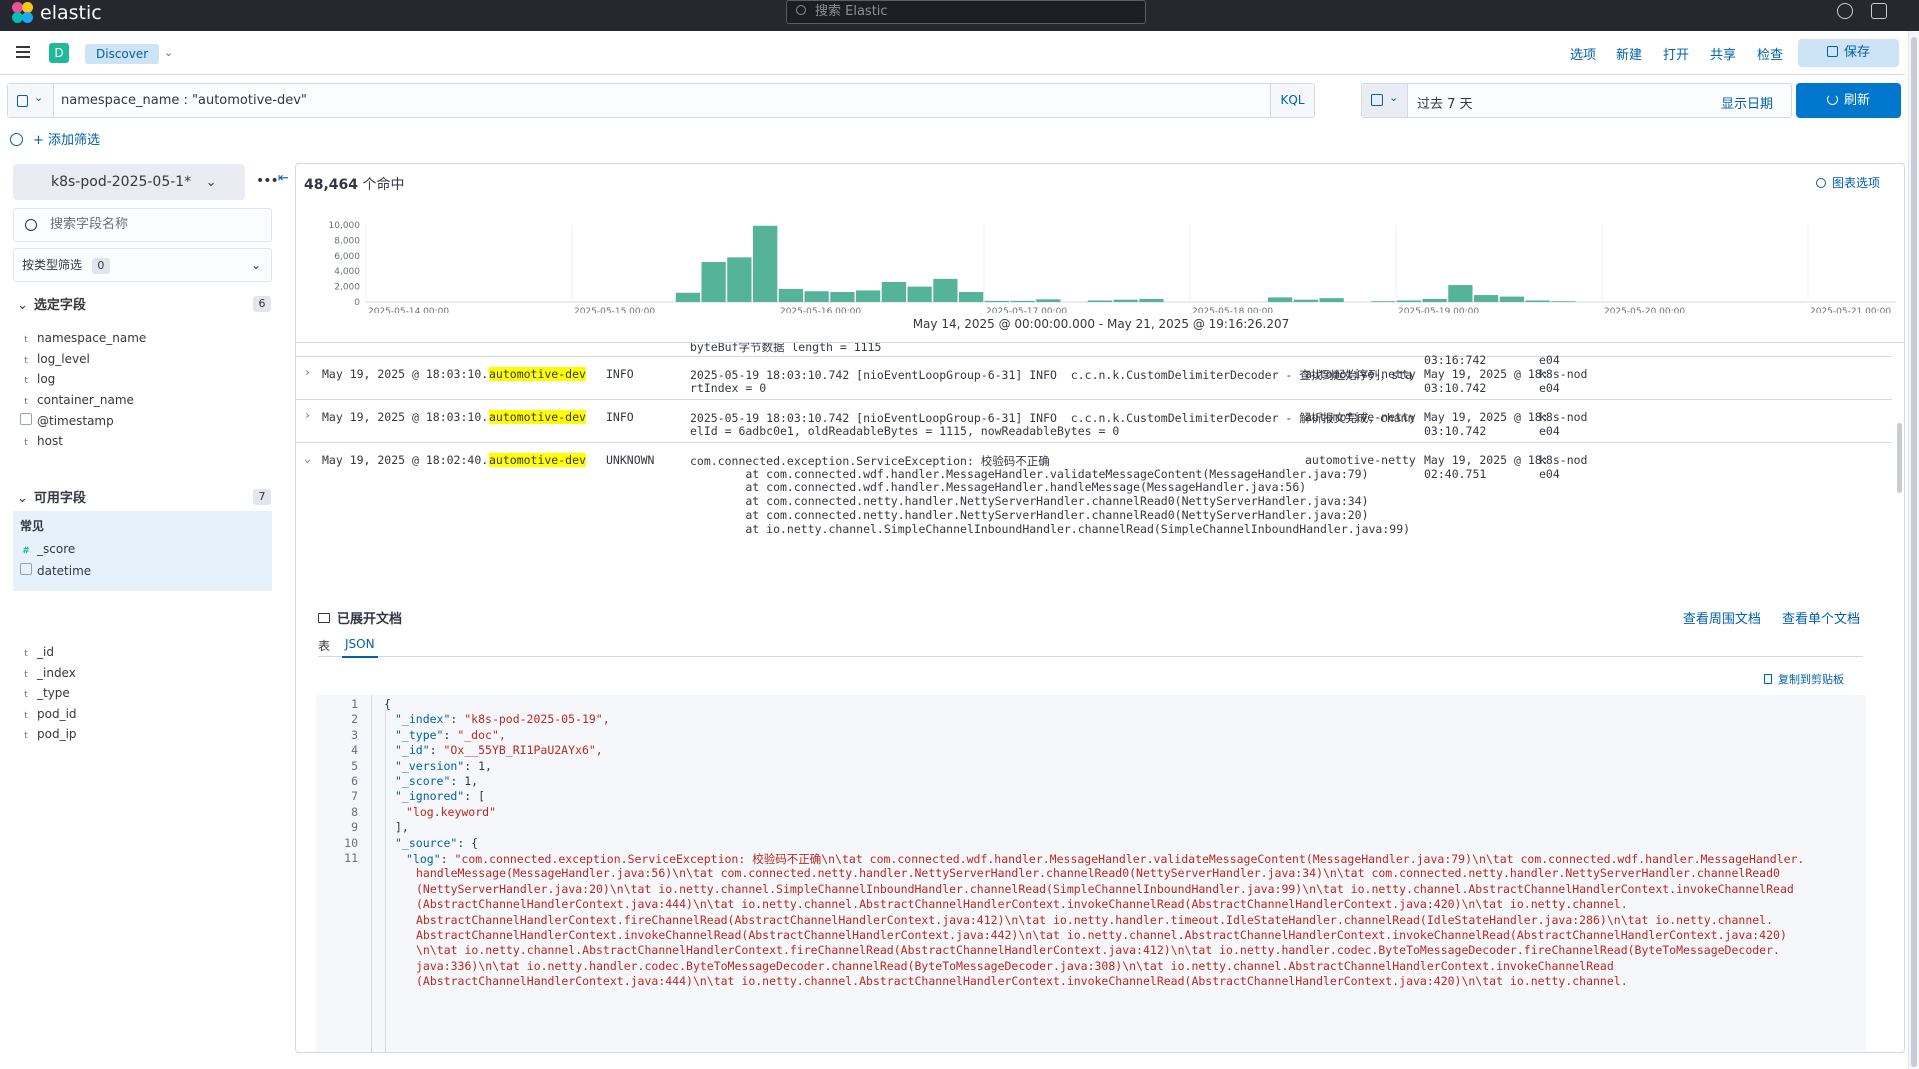 The image size is (1919, 1069). I want to click on saved-query-icon, so click(22, 101).